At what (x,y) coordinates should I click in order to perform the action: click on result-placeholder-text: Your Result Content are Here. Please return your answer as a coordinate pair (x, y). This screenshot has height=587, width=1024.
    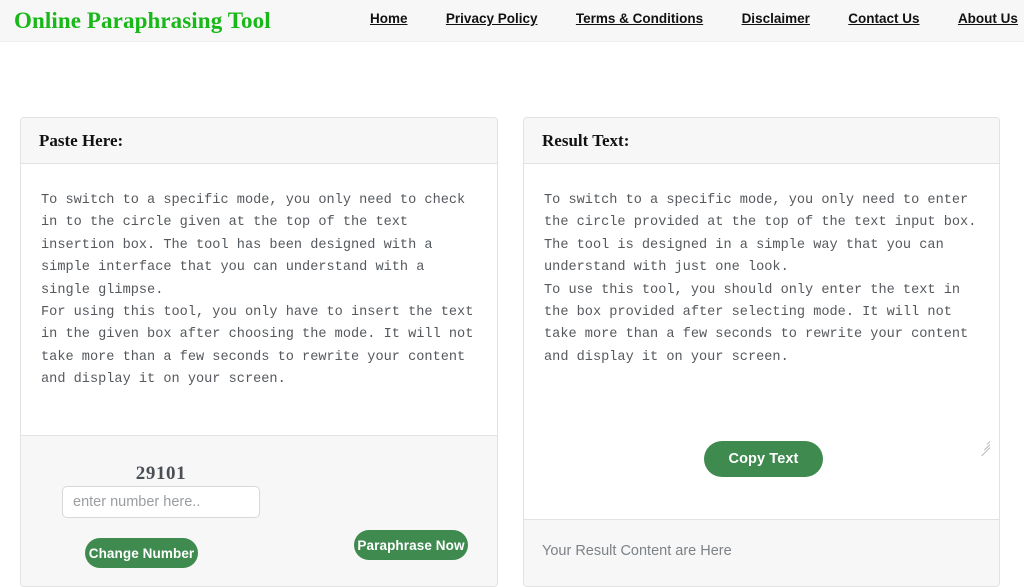
    Looking at the image, I should click on (637, 551).